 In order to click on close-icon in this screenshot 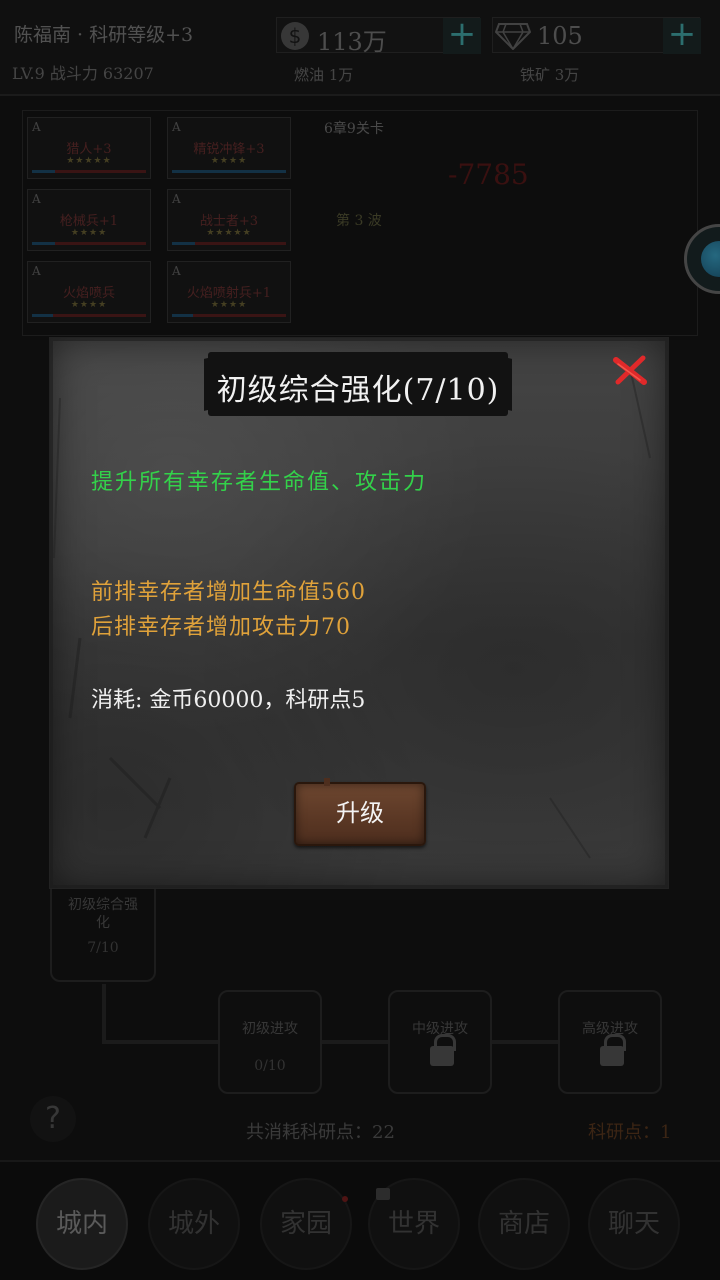, I will do `click(630, 370)`.